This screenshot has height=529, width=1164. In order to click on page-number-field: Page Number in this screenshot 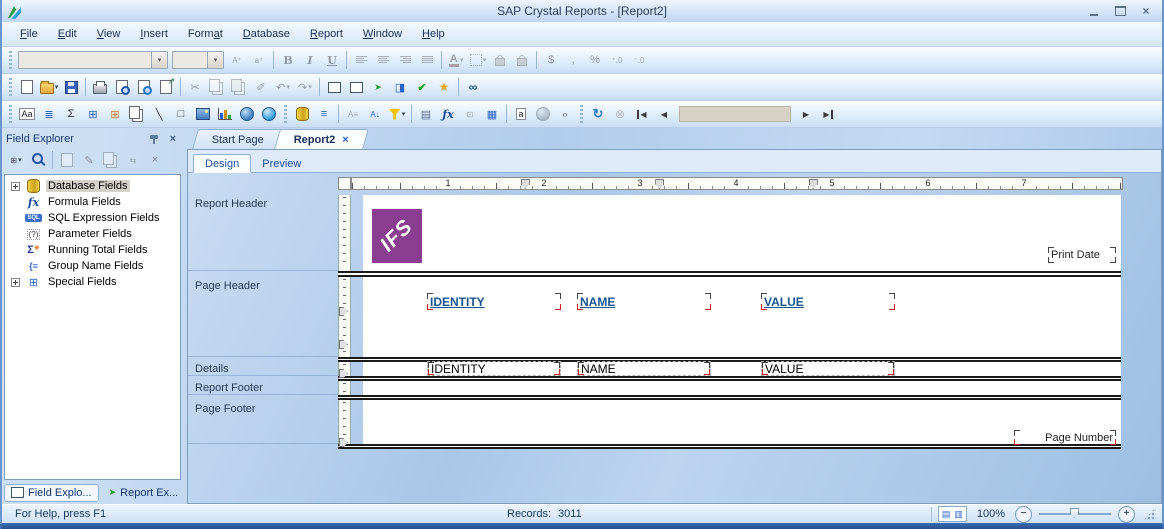, I will do `click(1065, 437)`.